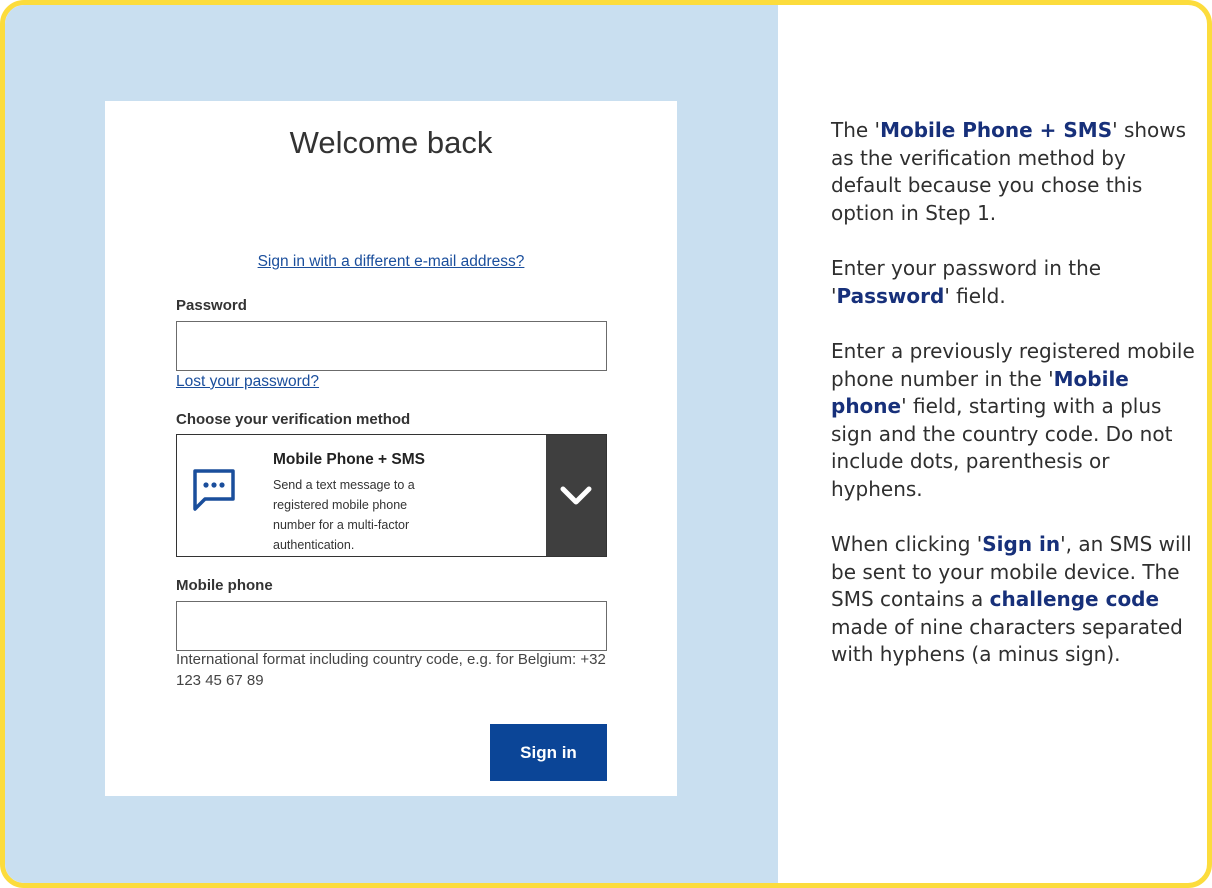 The height and width of the screenshot is (888, 1212). What do you see at coordinates (349, 459) in the screenshot?
I see `verification-method-title: Mobile Phone + SMS` at bounding box center [349, 459].